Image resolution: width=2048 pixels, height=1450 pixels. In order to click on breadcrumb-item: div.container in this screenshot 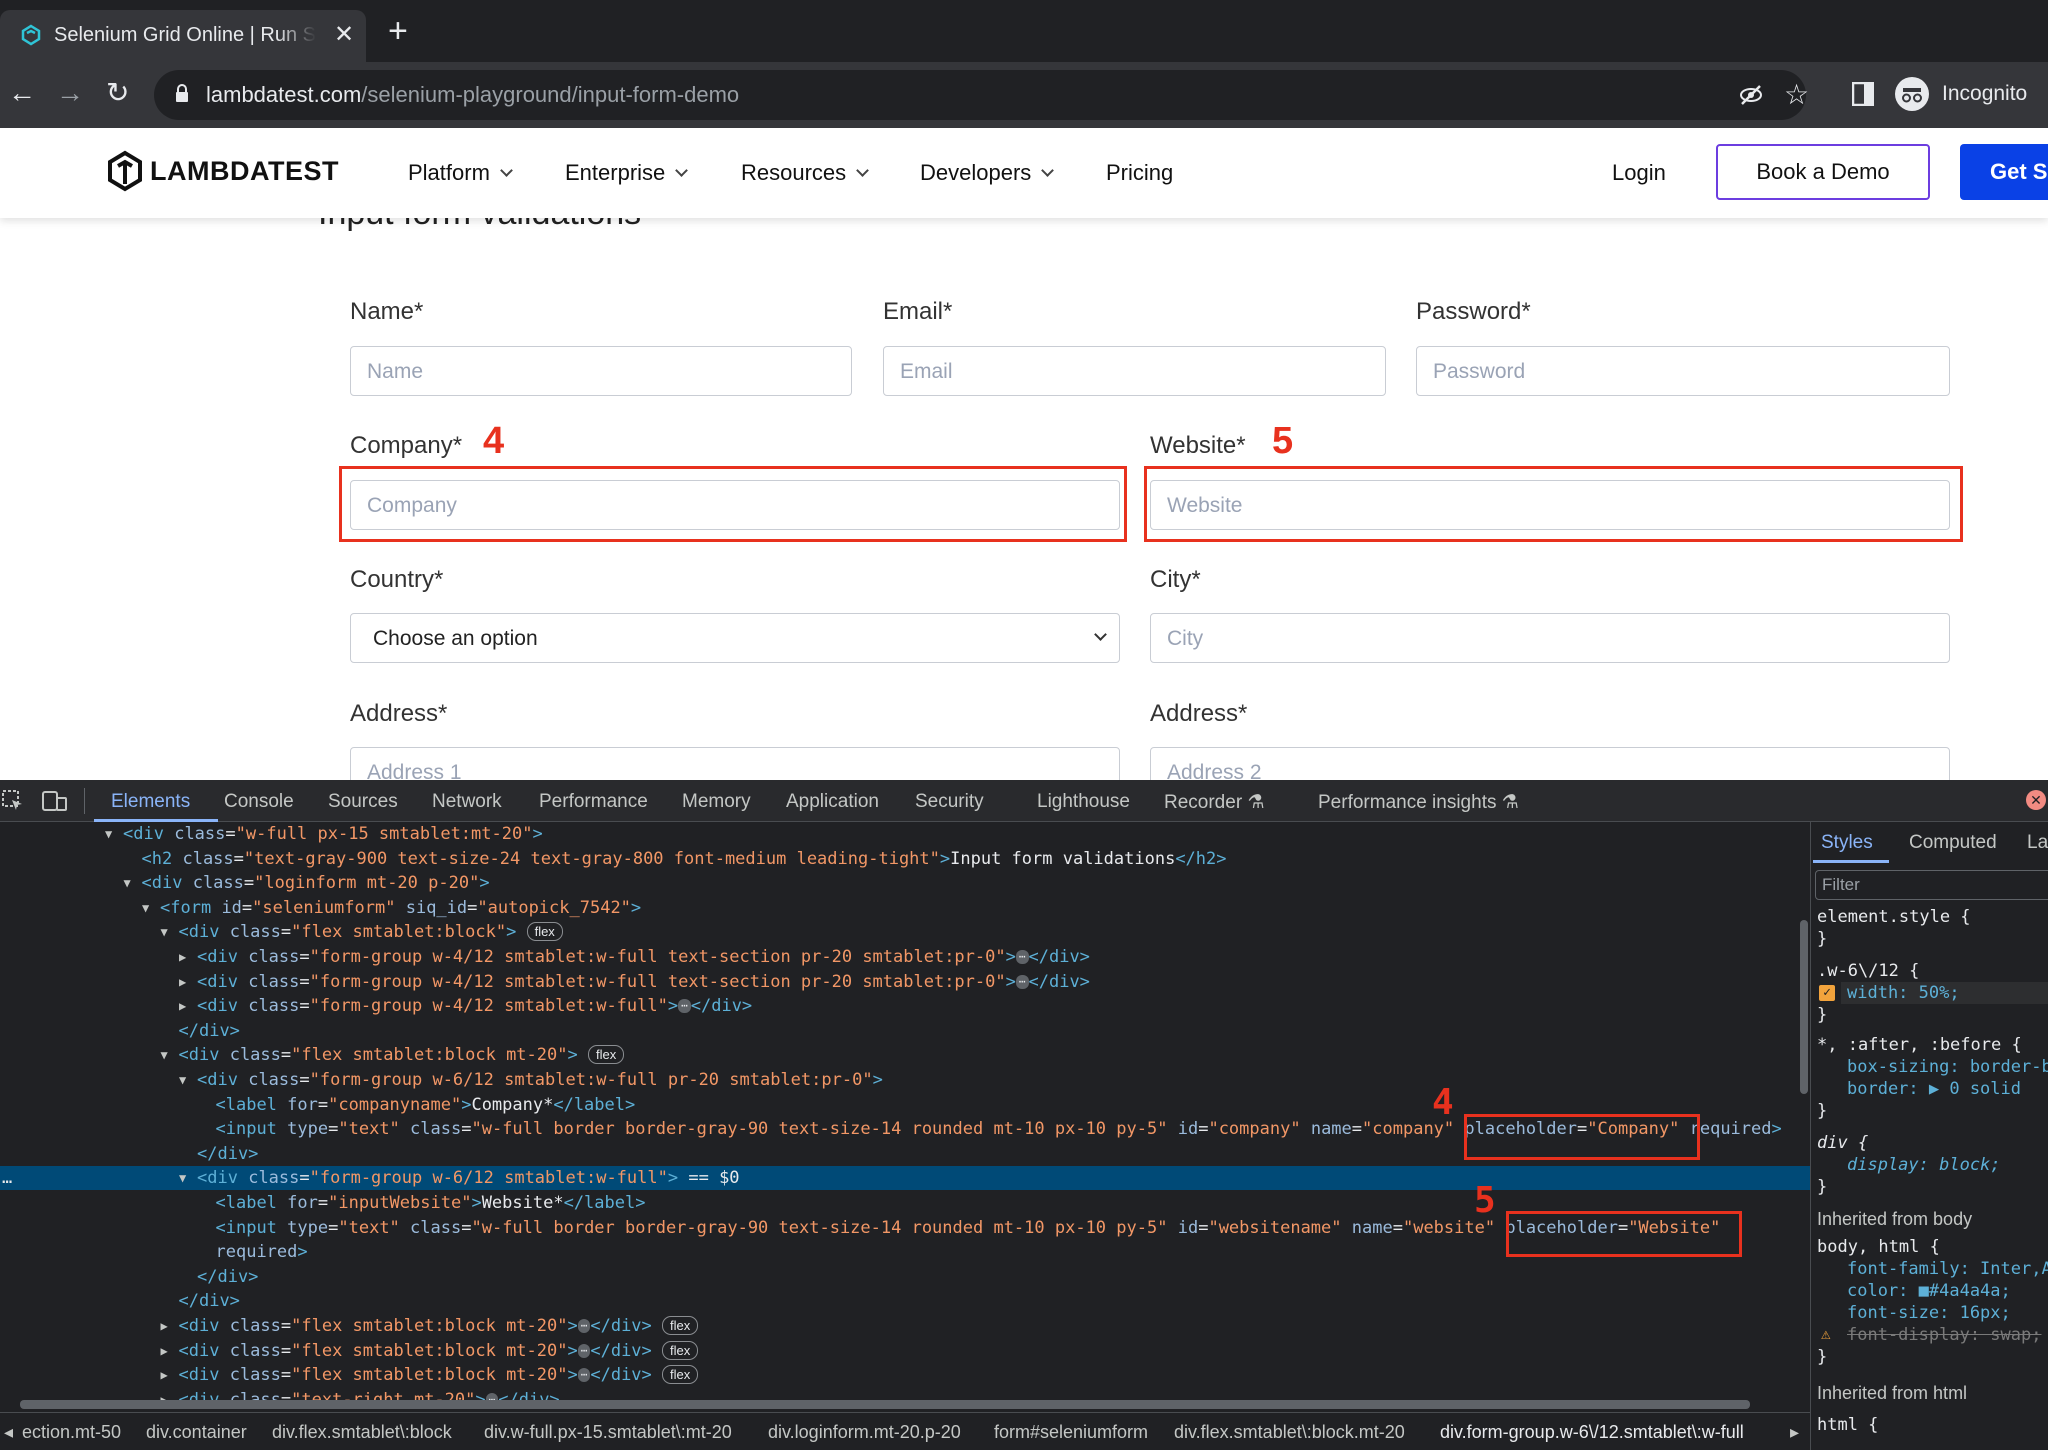, I will do `click(196, 1432)`.